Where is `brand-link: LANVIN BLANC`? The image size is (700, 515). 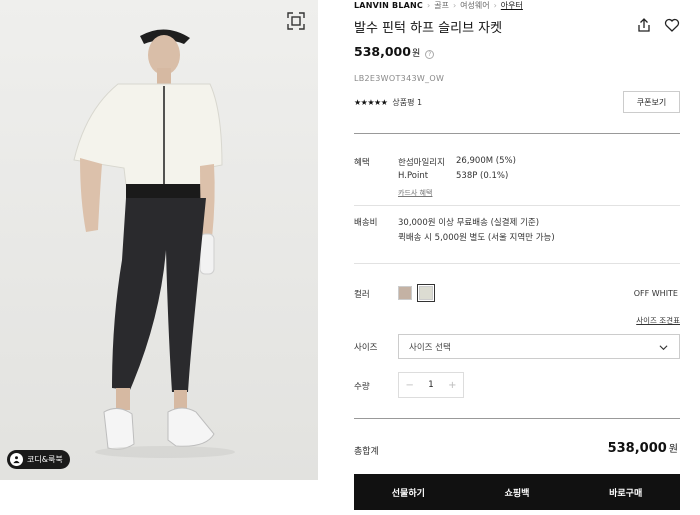 brand-link: LANVIN BLANC is located at coordinates (388, 5).